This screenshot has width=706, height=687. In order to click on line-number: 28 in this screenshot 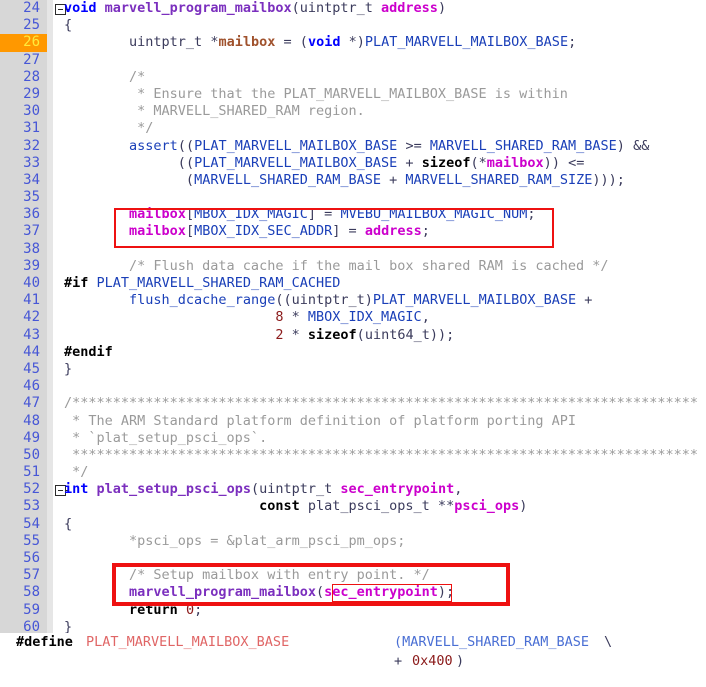, I will do `click(31, 76)`.